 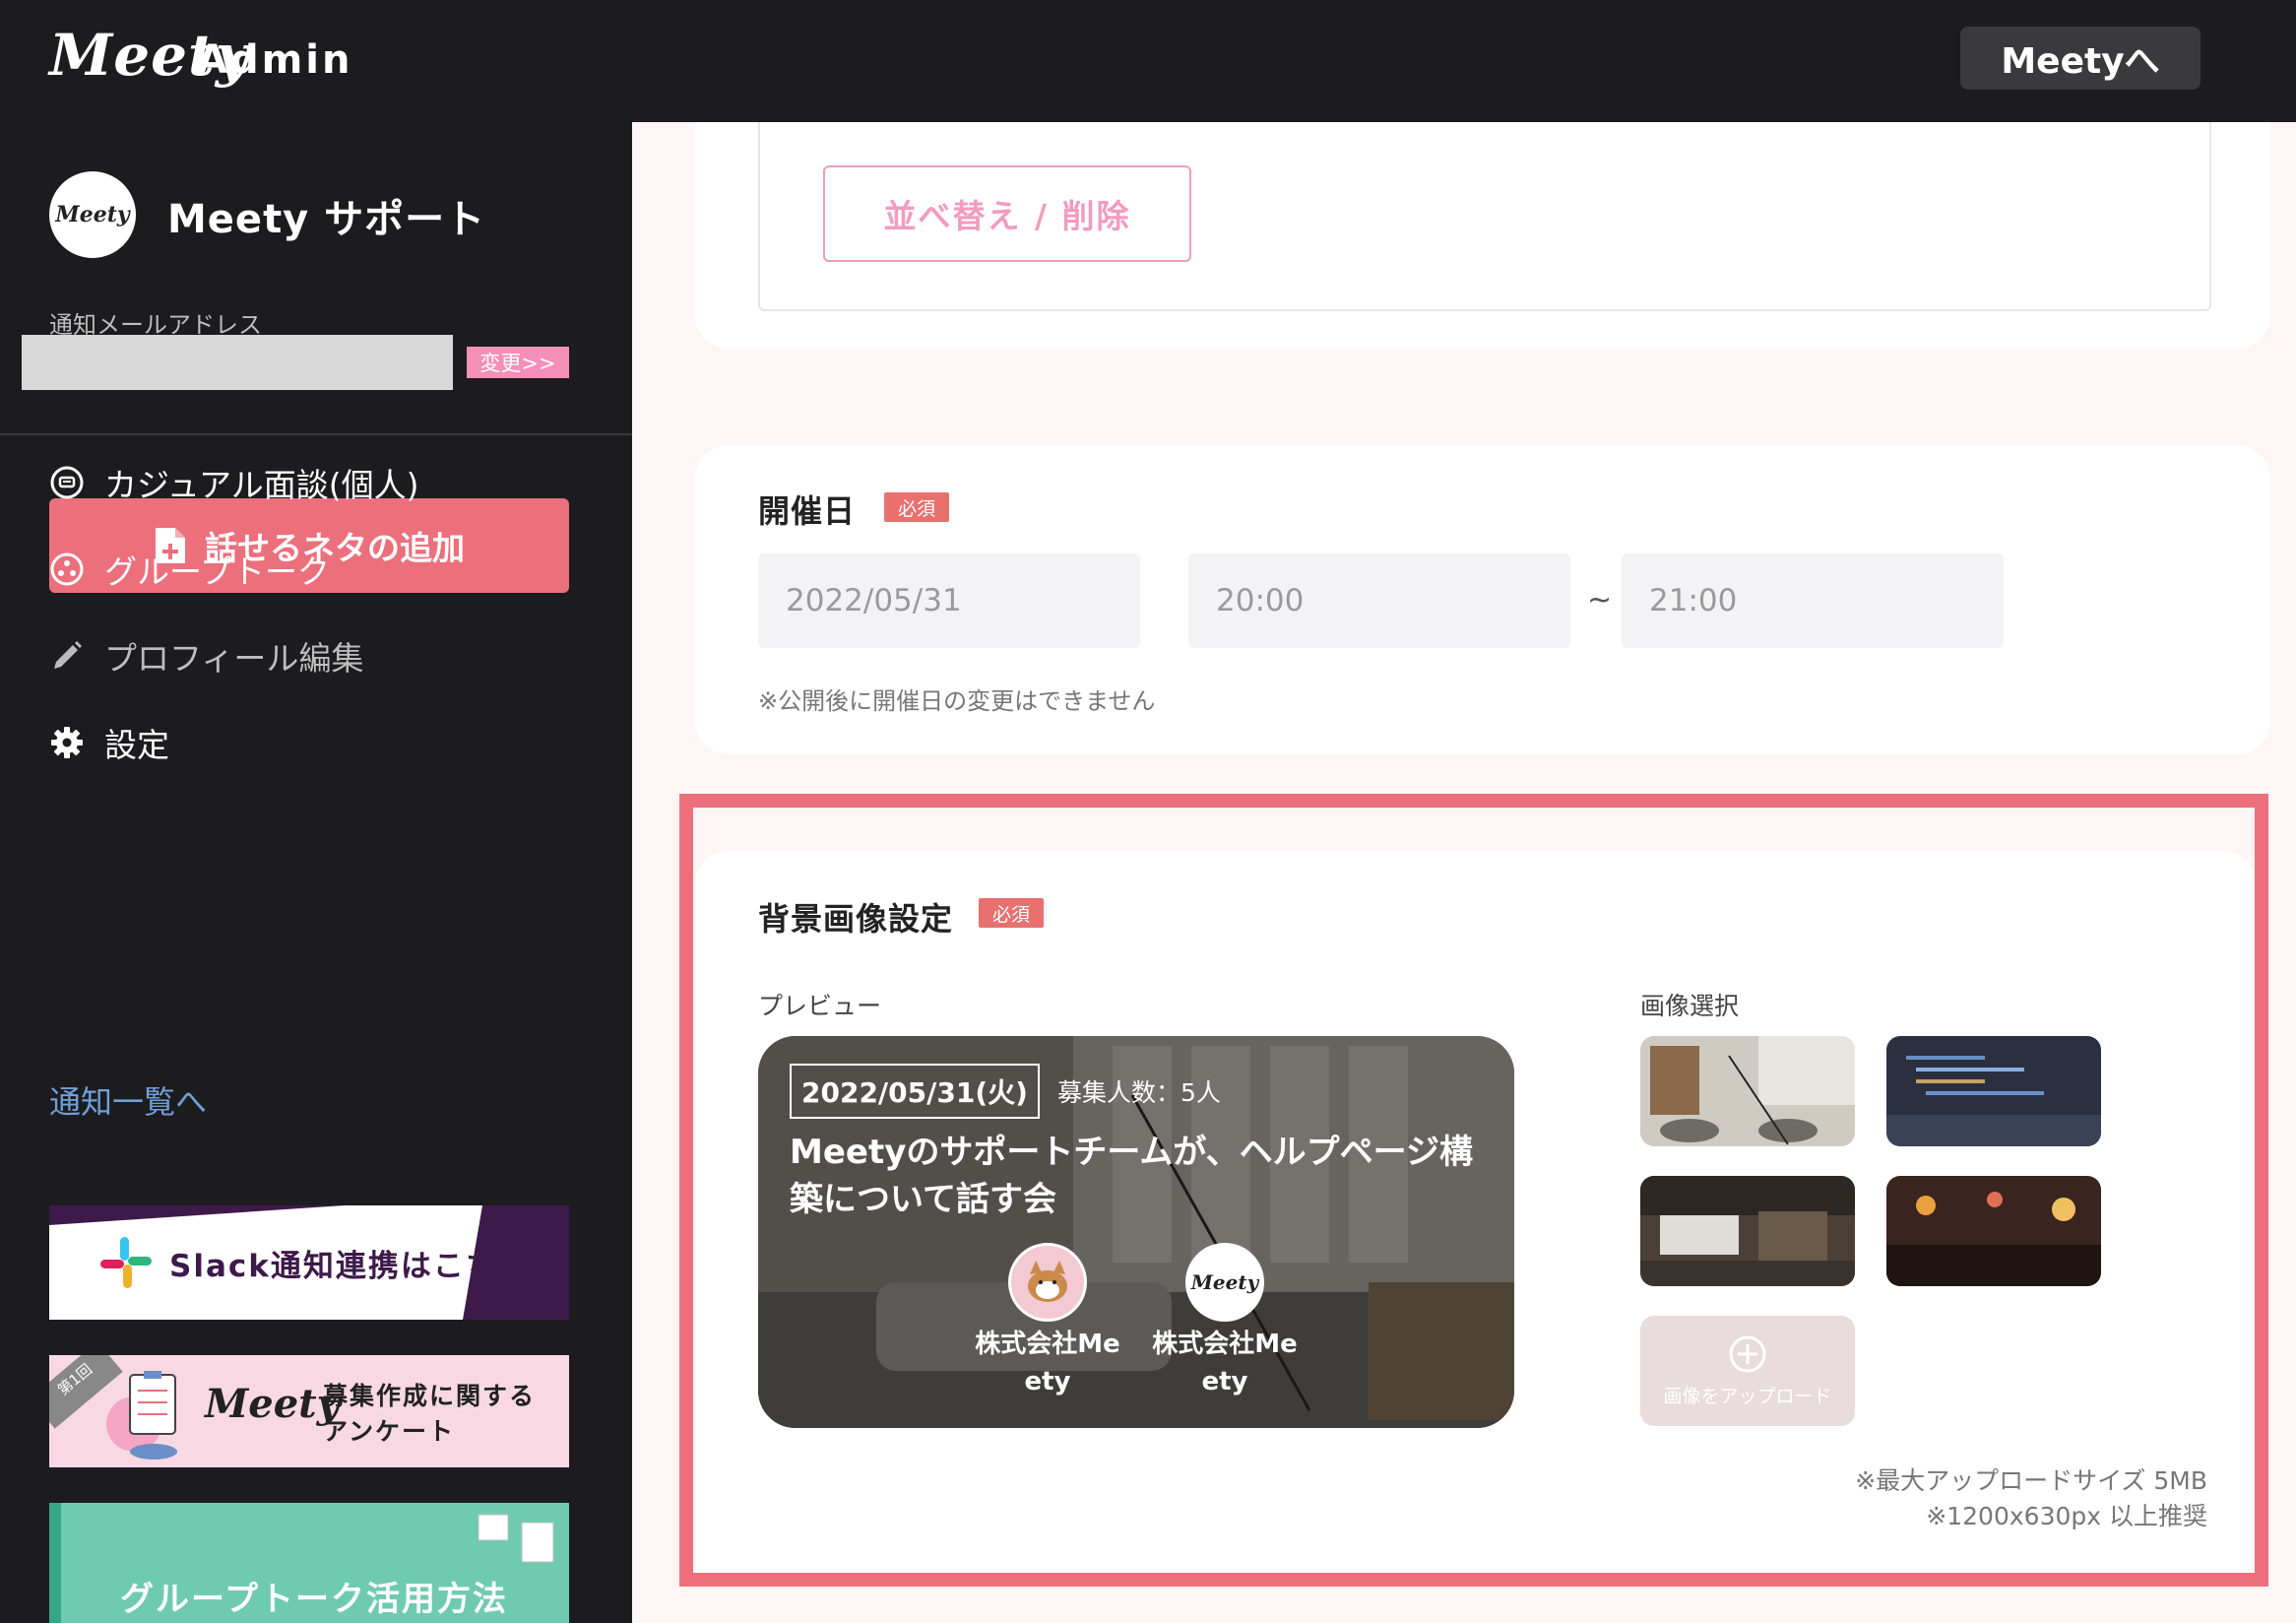 I want to click on board-icon, so click(x=516, y=1538).